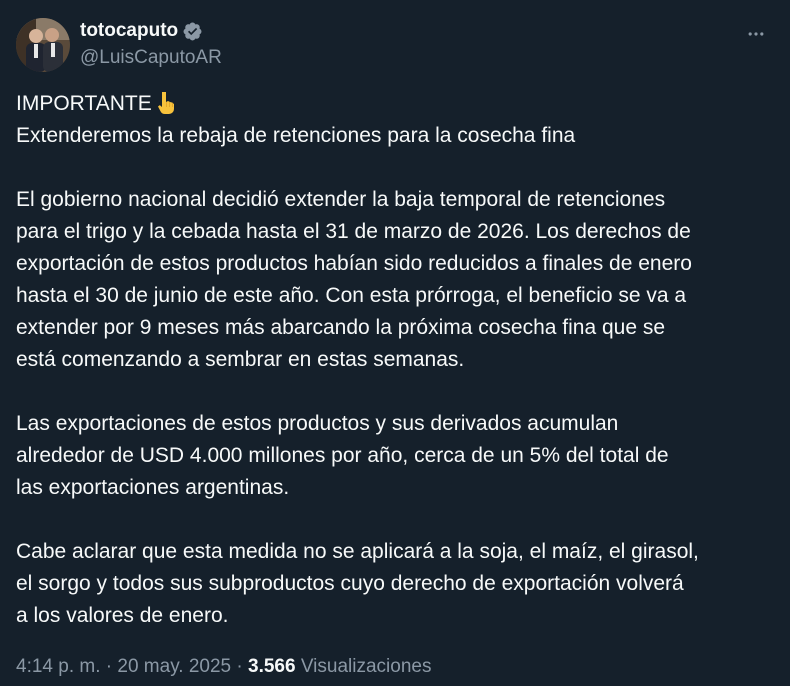  I want to click on more-dots-icon, so click(756, 34).